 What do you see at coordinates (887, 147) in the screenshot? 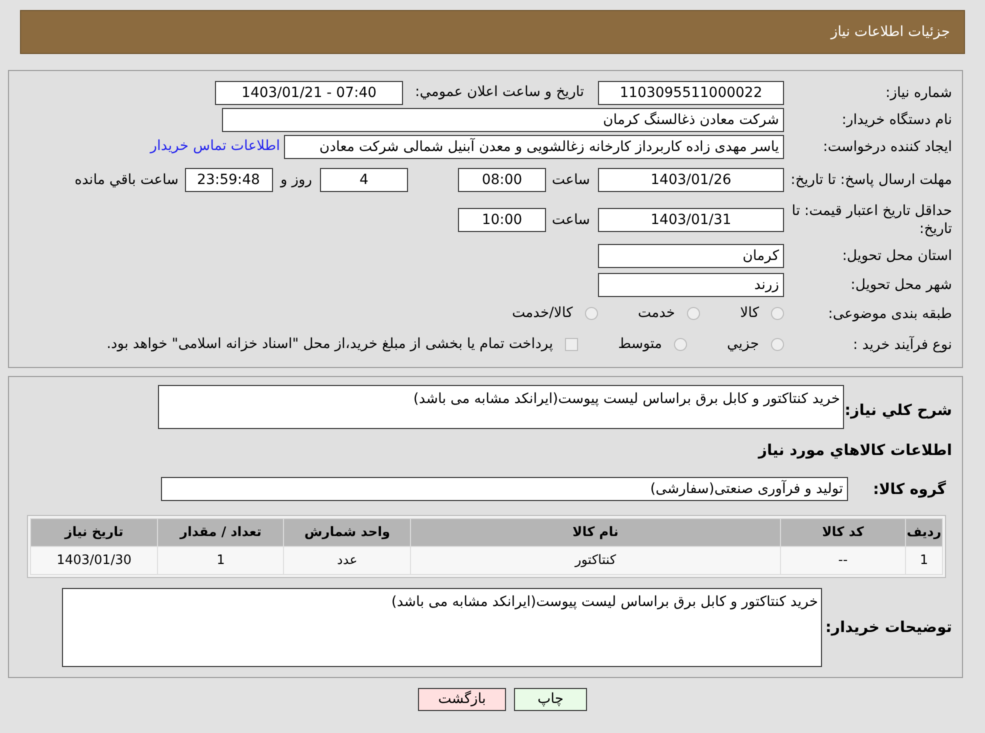
I see `field-label: ایجاد کننده درخواست:` at bounding box center [887, 147].